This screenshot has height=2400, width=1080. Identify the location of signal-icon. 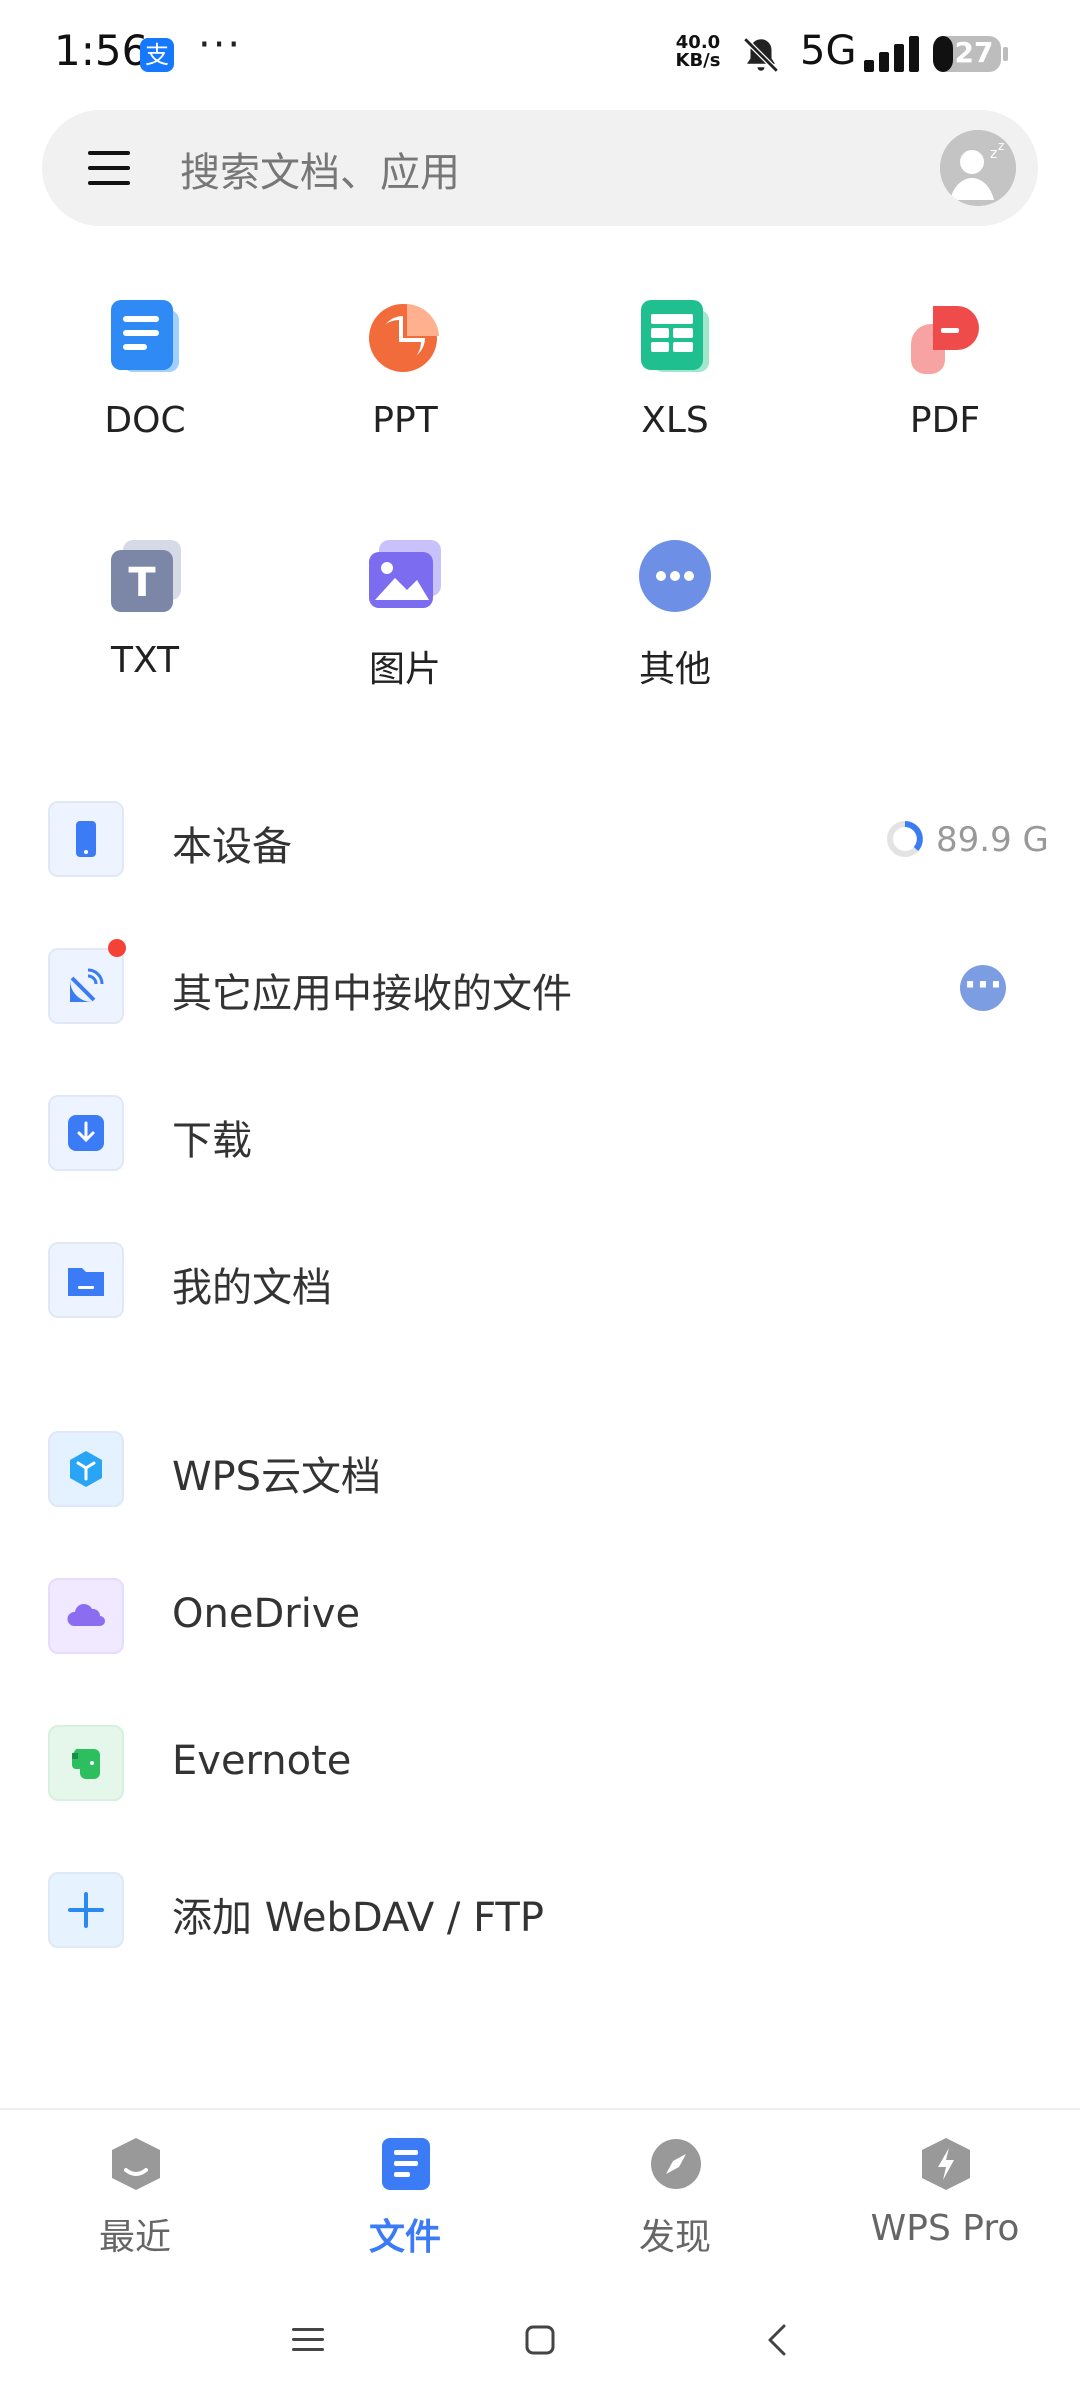
(891, 54).